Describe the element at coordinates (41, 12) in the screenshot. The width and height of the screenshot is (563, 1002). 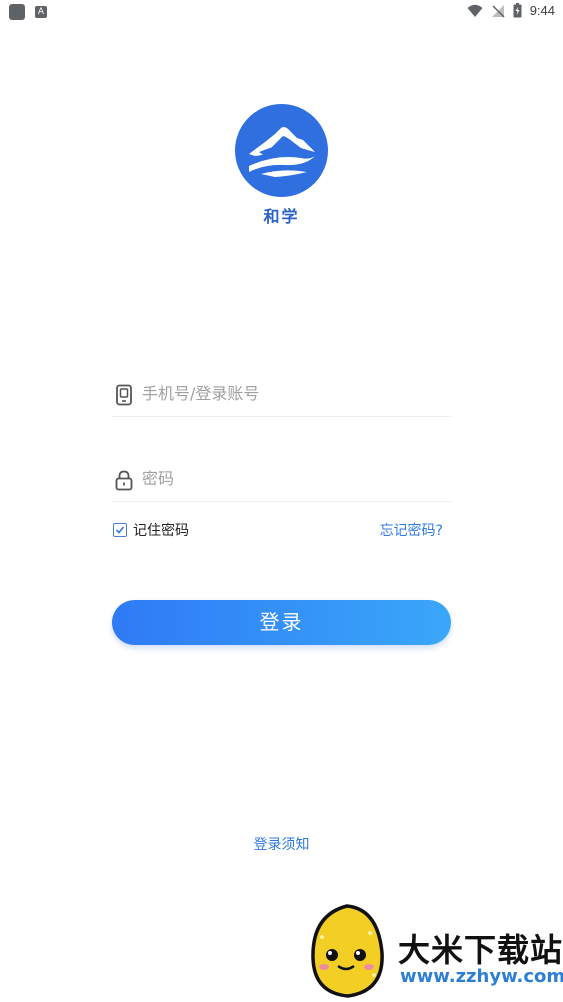
I see `font-notification-icon: A` at that location.